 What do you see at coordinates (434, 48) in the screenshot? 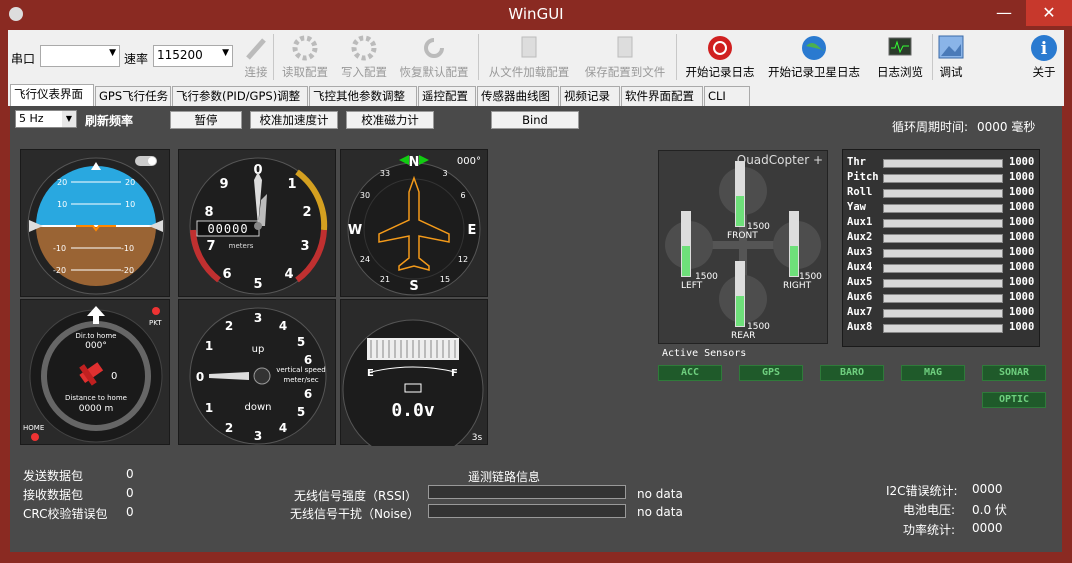
I see `refresh-icon` at bounding box center [434, 48].